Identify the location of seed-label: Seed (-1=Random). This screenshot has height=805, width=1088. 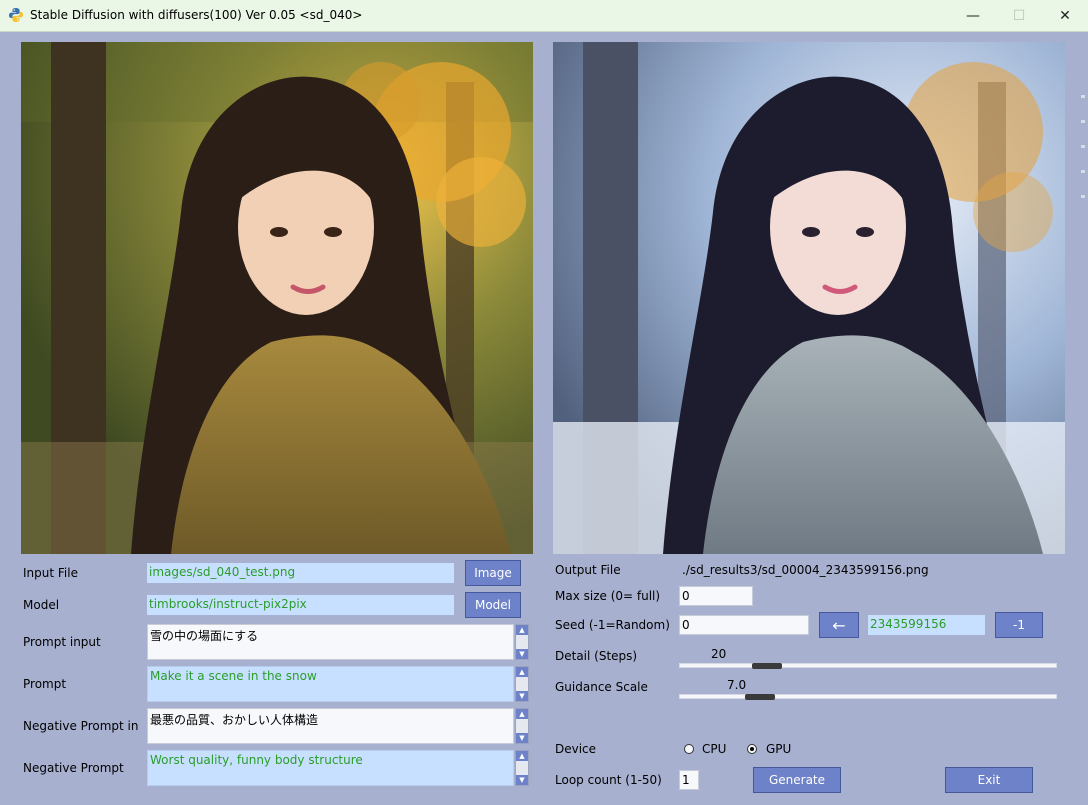
(612, 625).